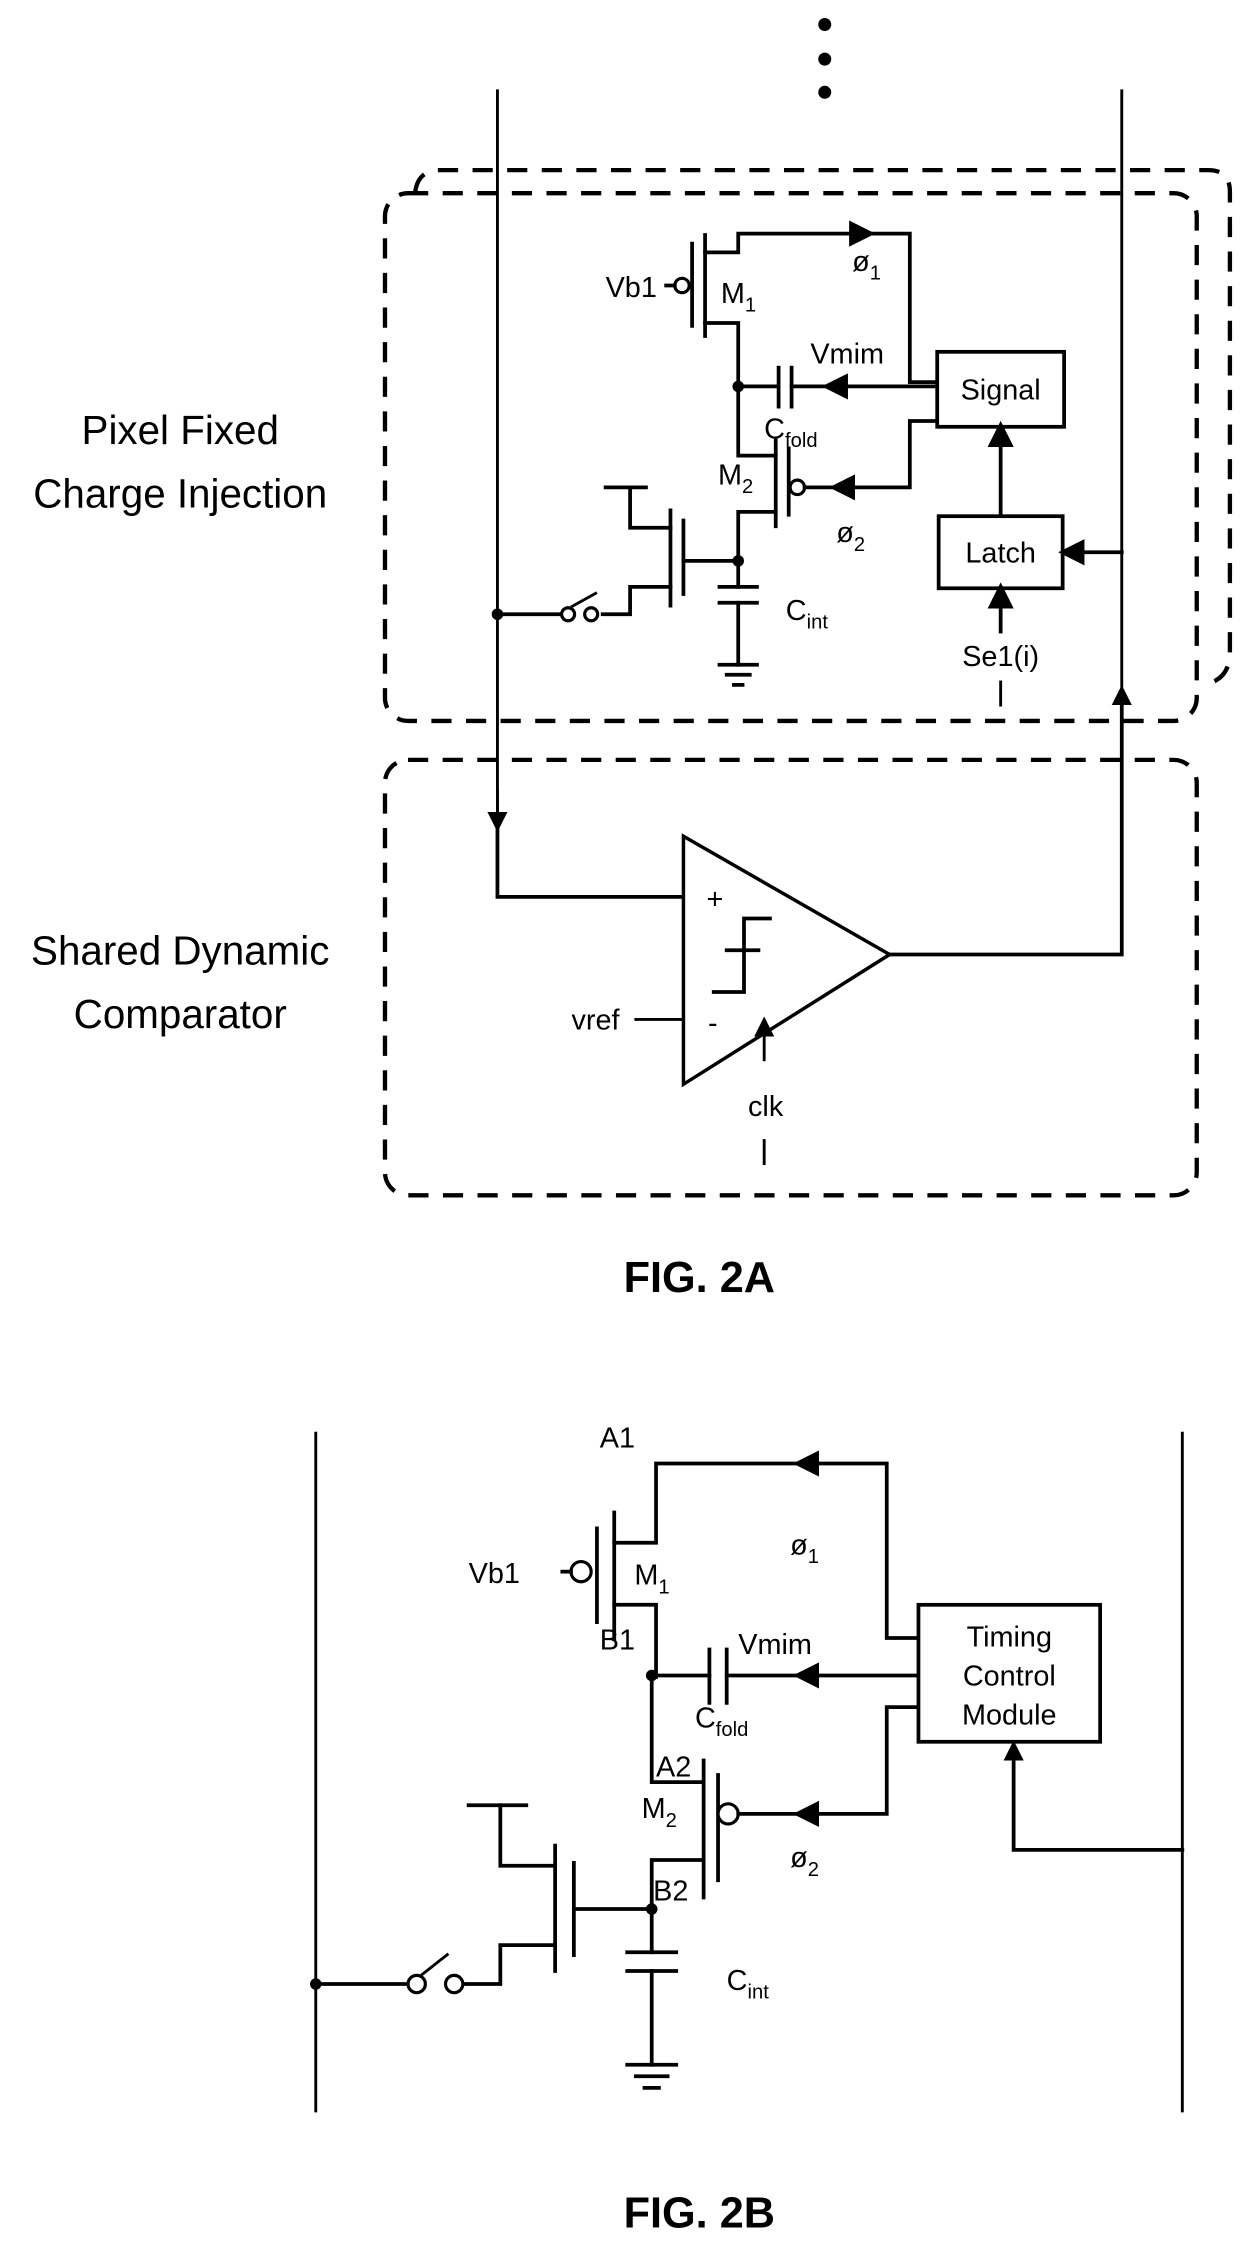 The width and height of the screenshot is (1240, 2245). Describe the element at coordinates (713, 1023) in the screenshot. I see `comparator-minus-sign: -` at that location.